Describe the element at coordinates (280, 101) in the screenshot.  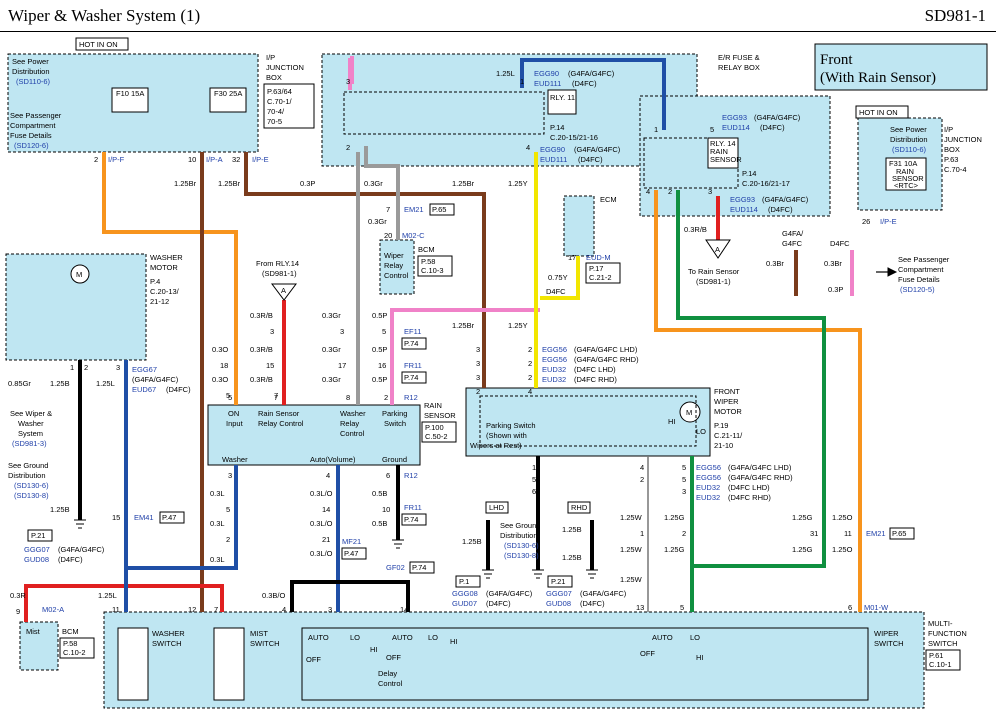
I see `ipjb-ref-2: C.70-1/` at that location.